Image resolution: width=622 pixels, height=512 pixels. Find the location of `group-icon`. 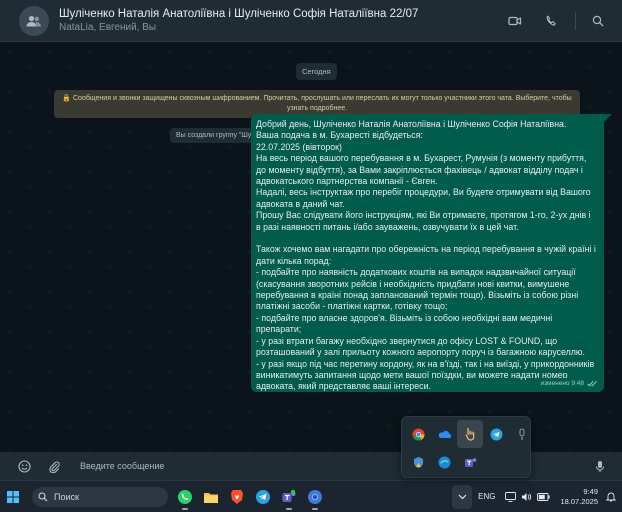

group-icon is located at coordinates (33, 20).